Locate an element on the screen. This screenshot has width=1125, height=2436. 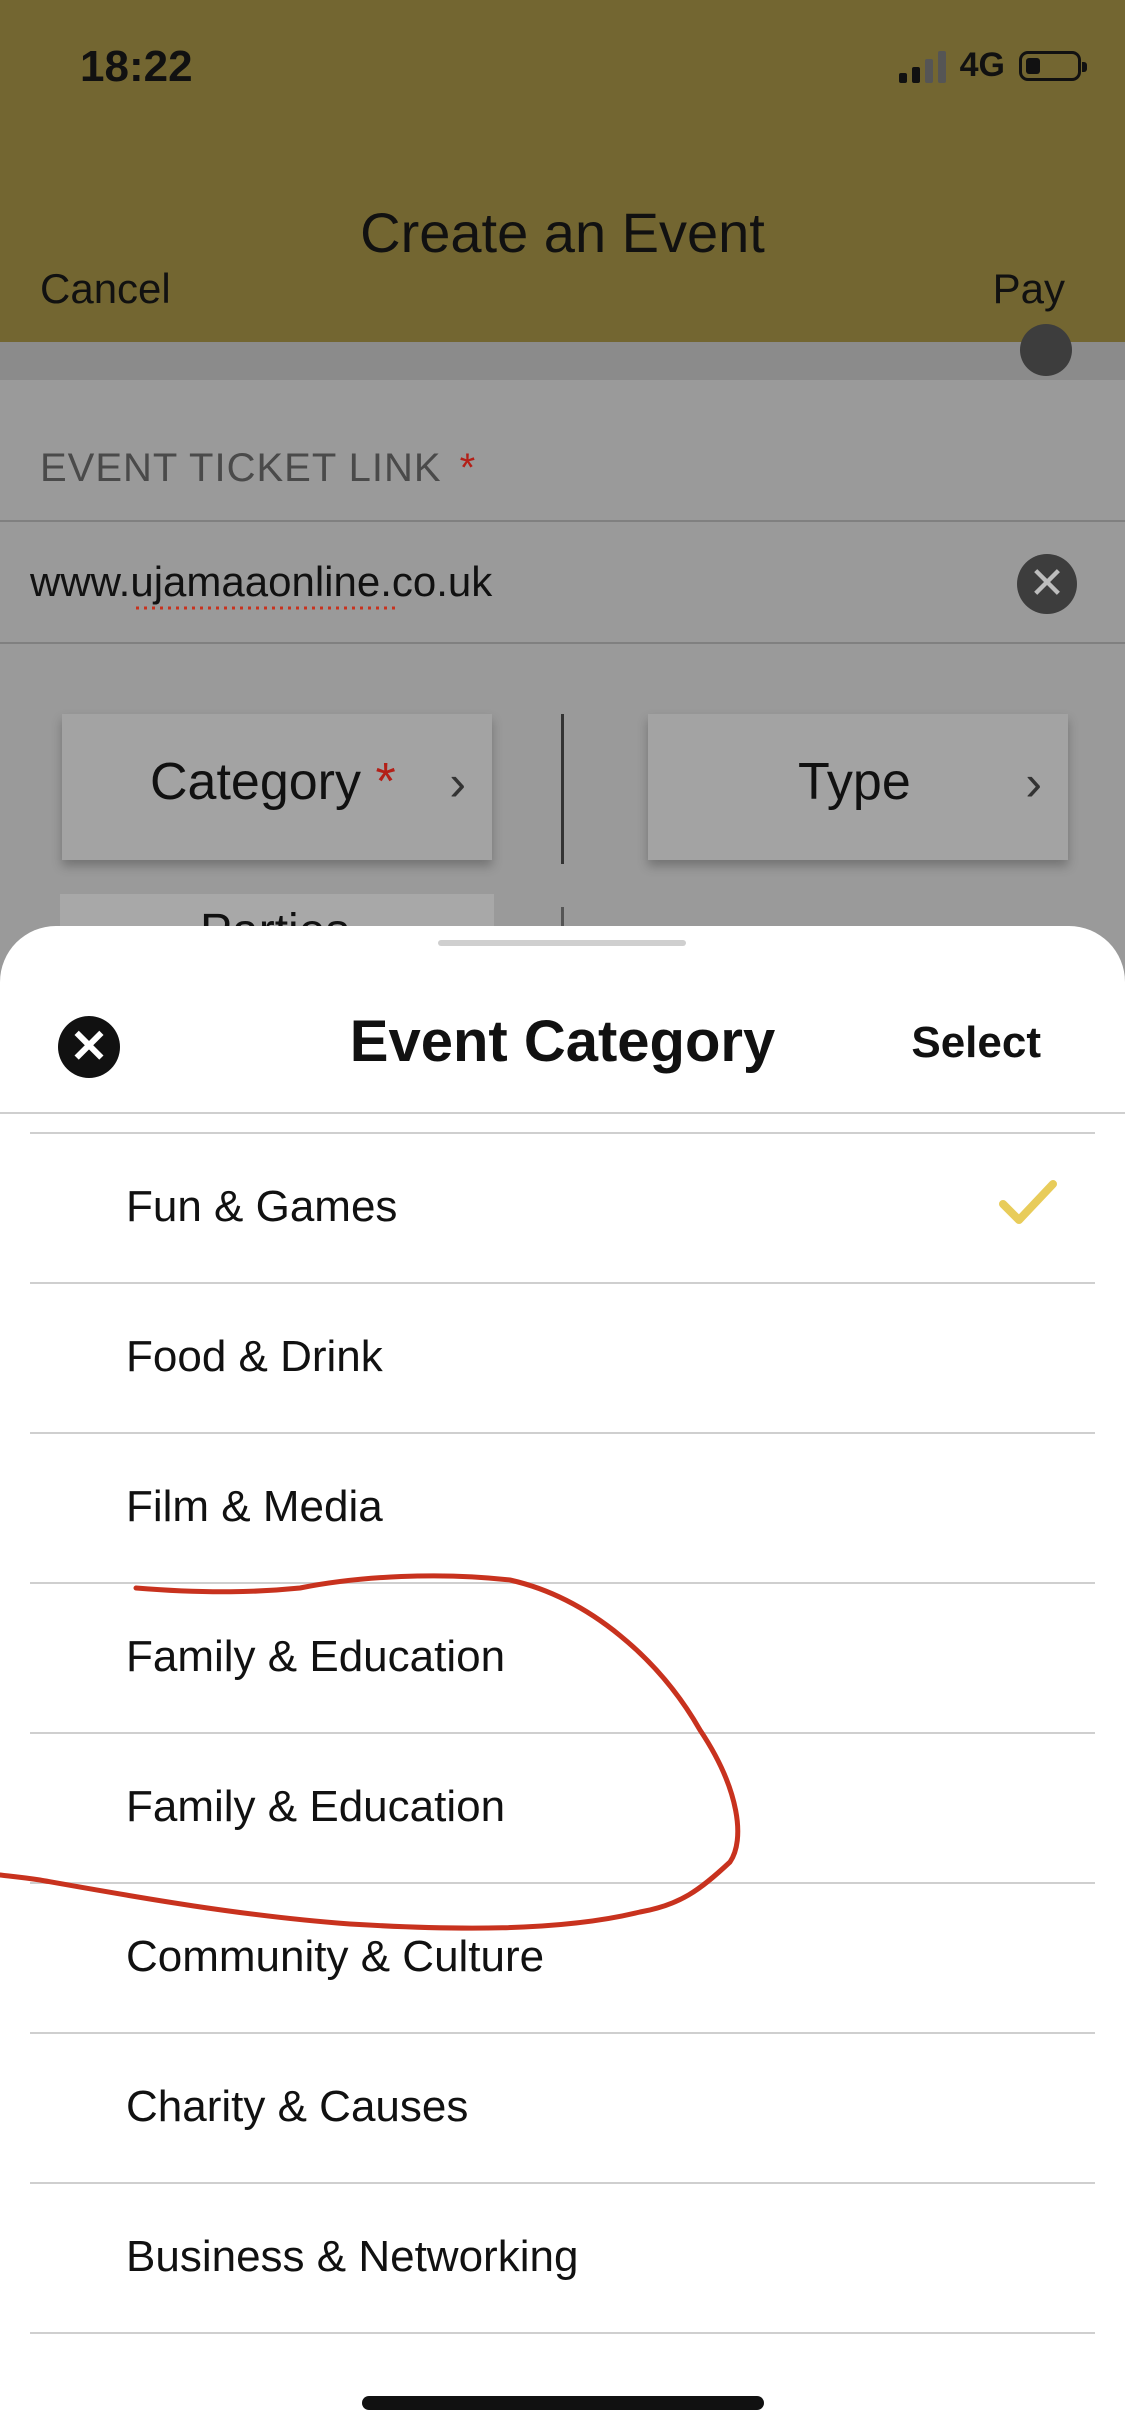
spellcheck-underline-icon is located at coordinates (267, 608).